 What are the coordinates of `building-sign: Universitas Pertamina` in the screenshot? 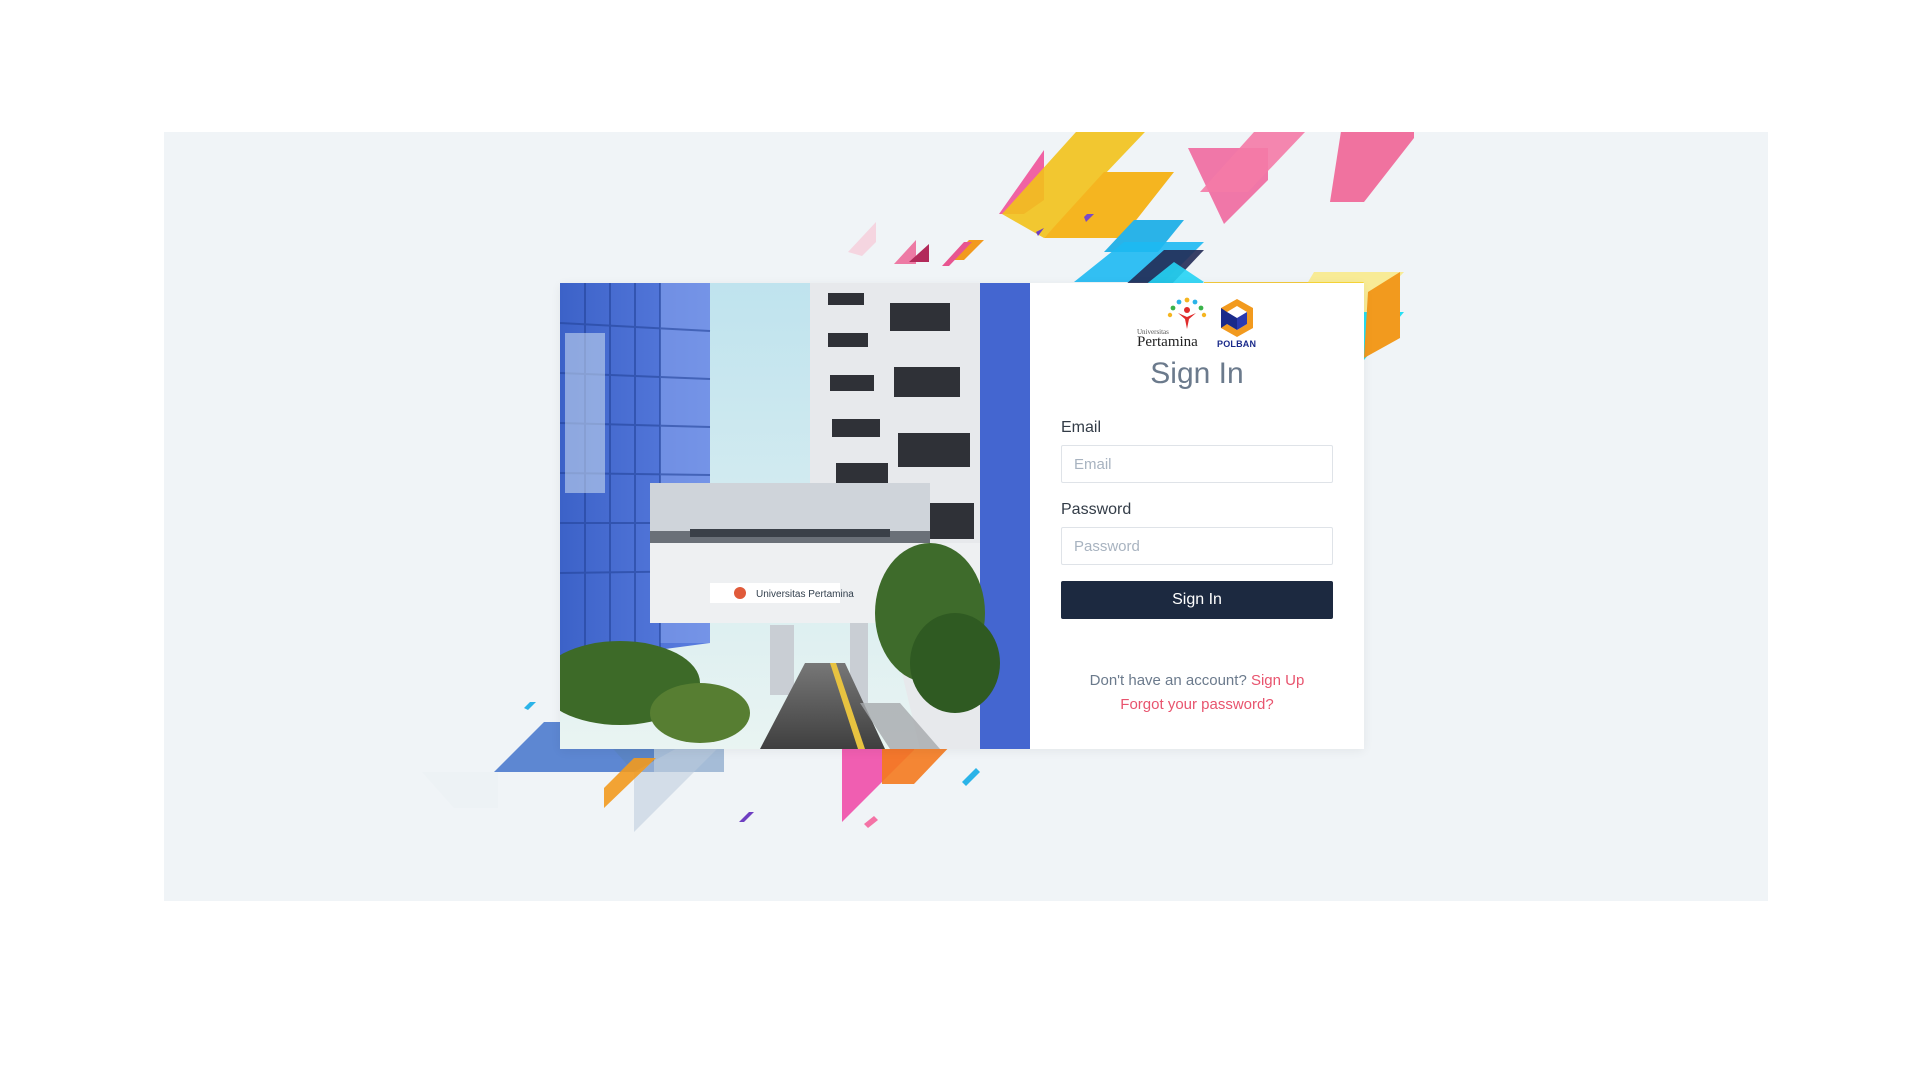 It's located at (805, 594).